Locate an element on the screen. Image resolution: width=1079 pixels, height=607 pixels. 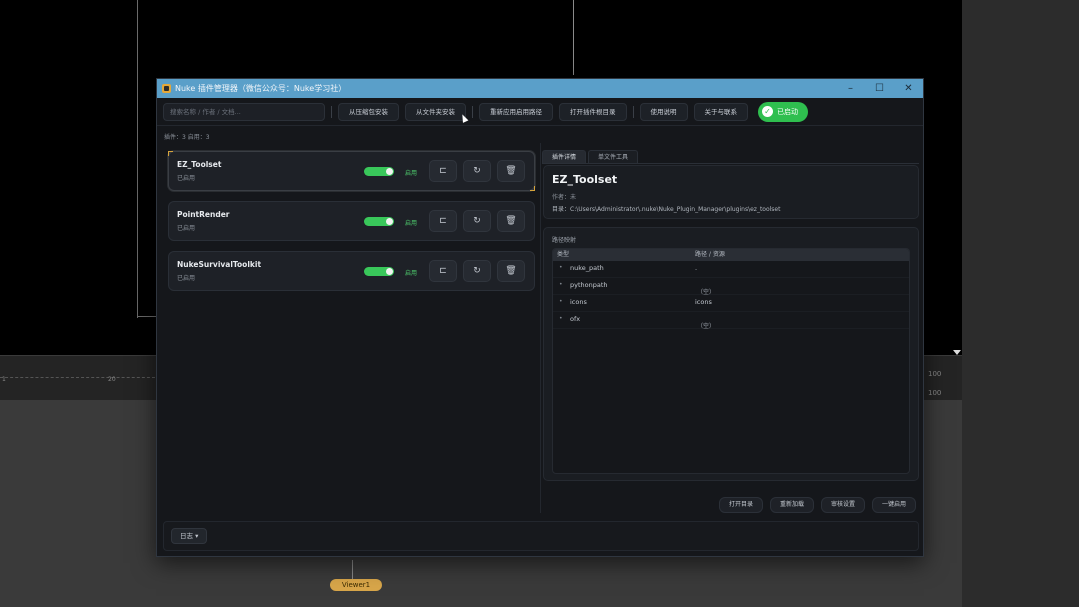
path-type: nuke_path is located at coordinates (587, 268).